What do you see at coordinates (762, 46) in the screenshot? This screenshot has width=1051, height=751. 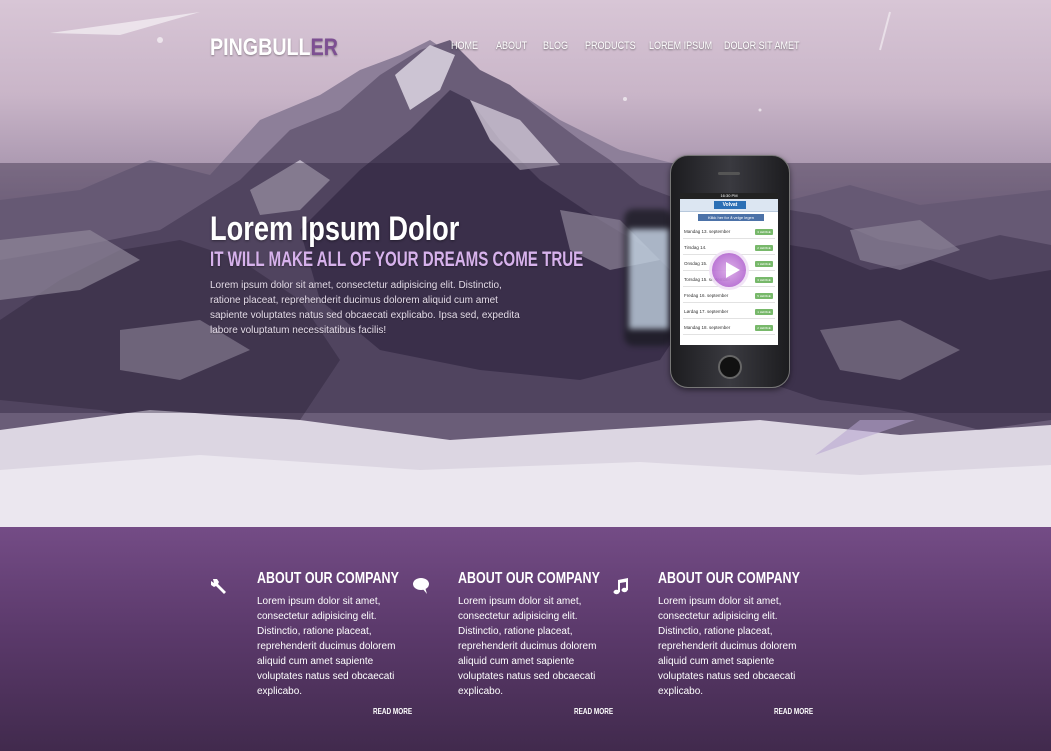 I see `nav-item-dolor-sit-amet: DOLOR SIT AMET` at bounding box center [762, 46].